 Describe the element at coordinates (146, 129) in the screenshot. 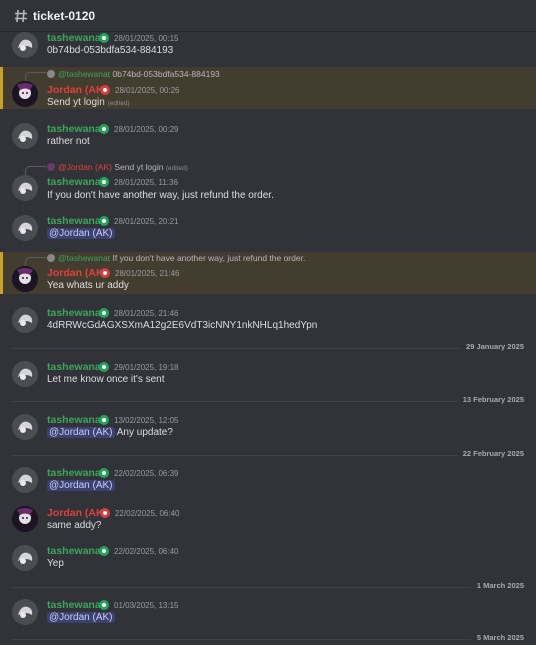

I see `timestamp: 28/01/2025, 00:29` at that location.